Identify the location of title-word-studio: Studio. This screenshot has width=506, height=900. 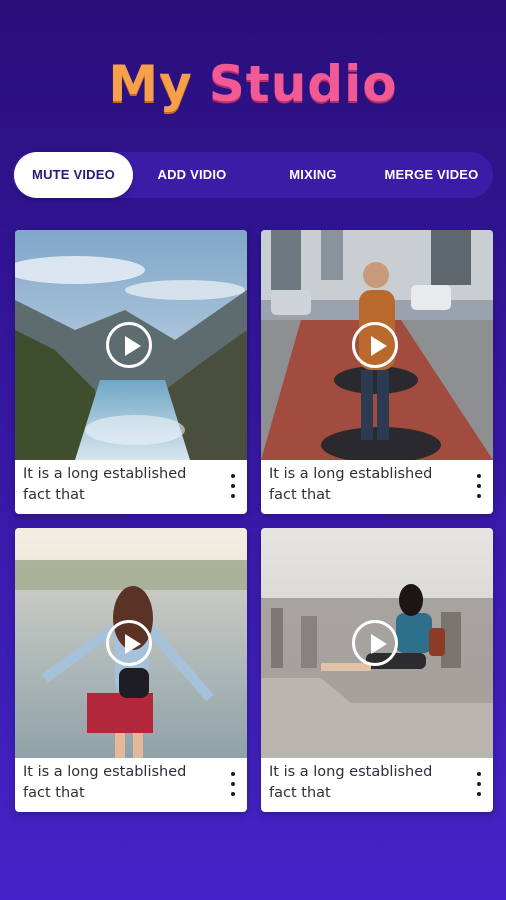
(303, 84).